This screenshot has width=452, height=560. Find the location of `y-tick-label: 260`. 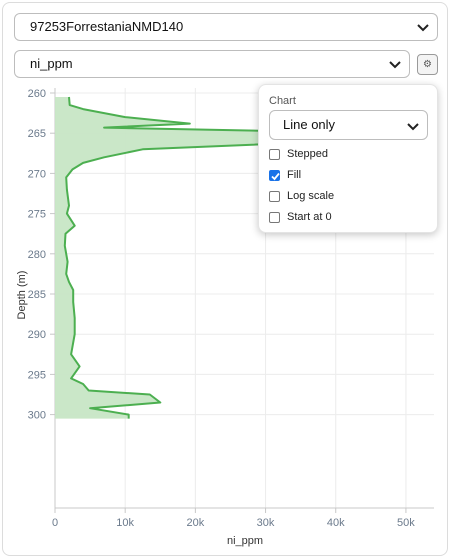

y-tick-label: 260 is located at coordinates (37, 94).